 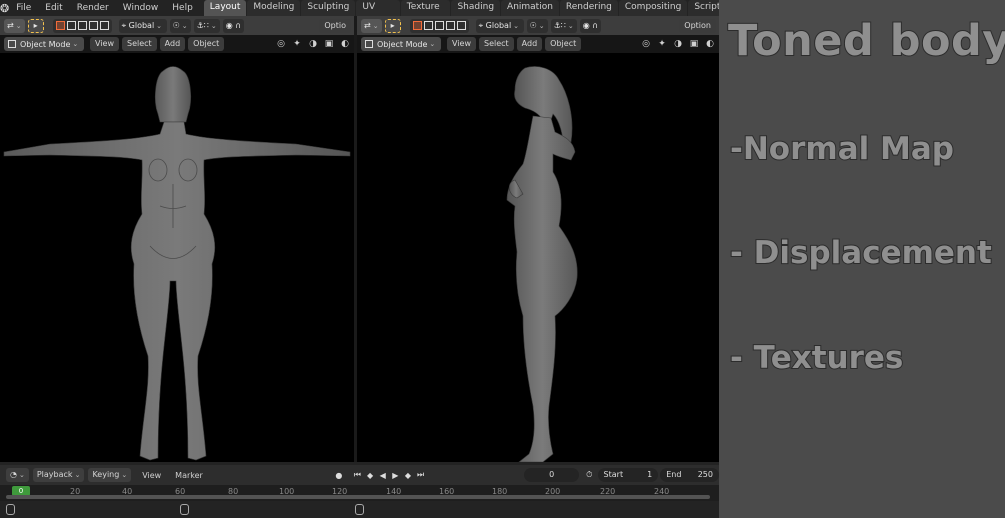 What do you see at coordinates (141, 8) in the screenshot?
I see `menu-window: Window` at bounding box center [141, 8].